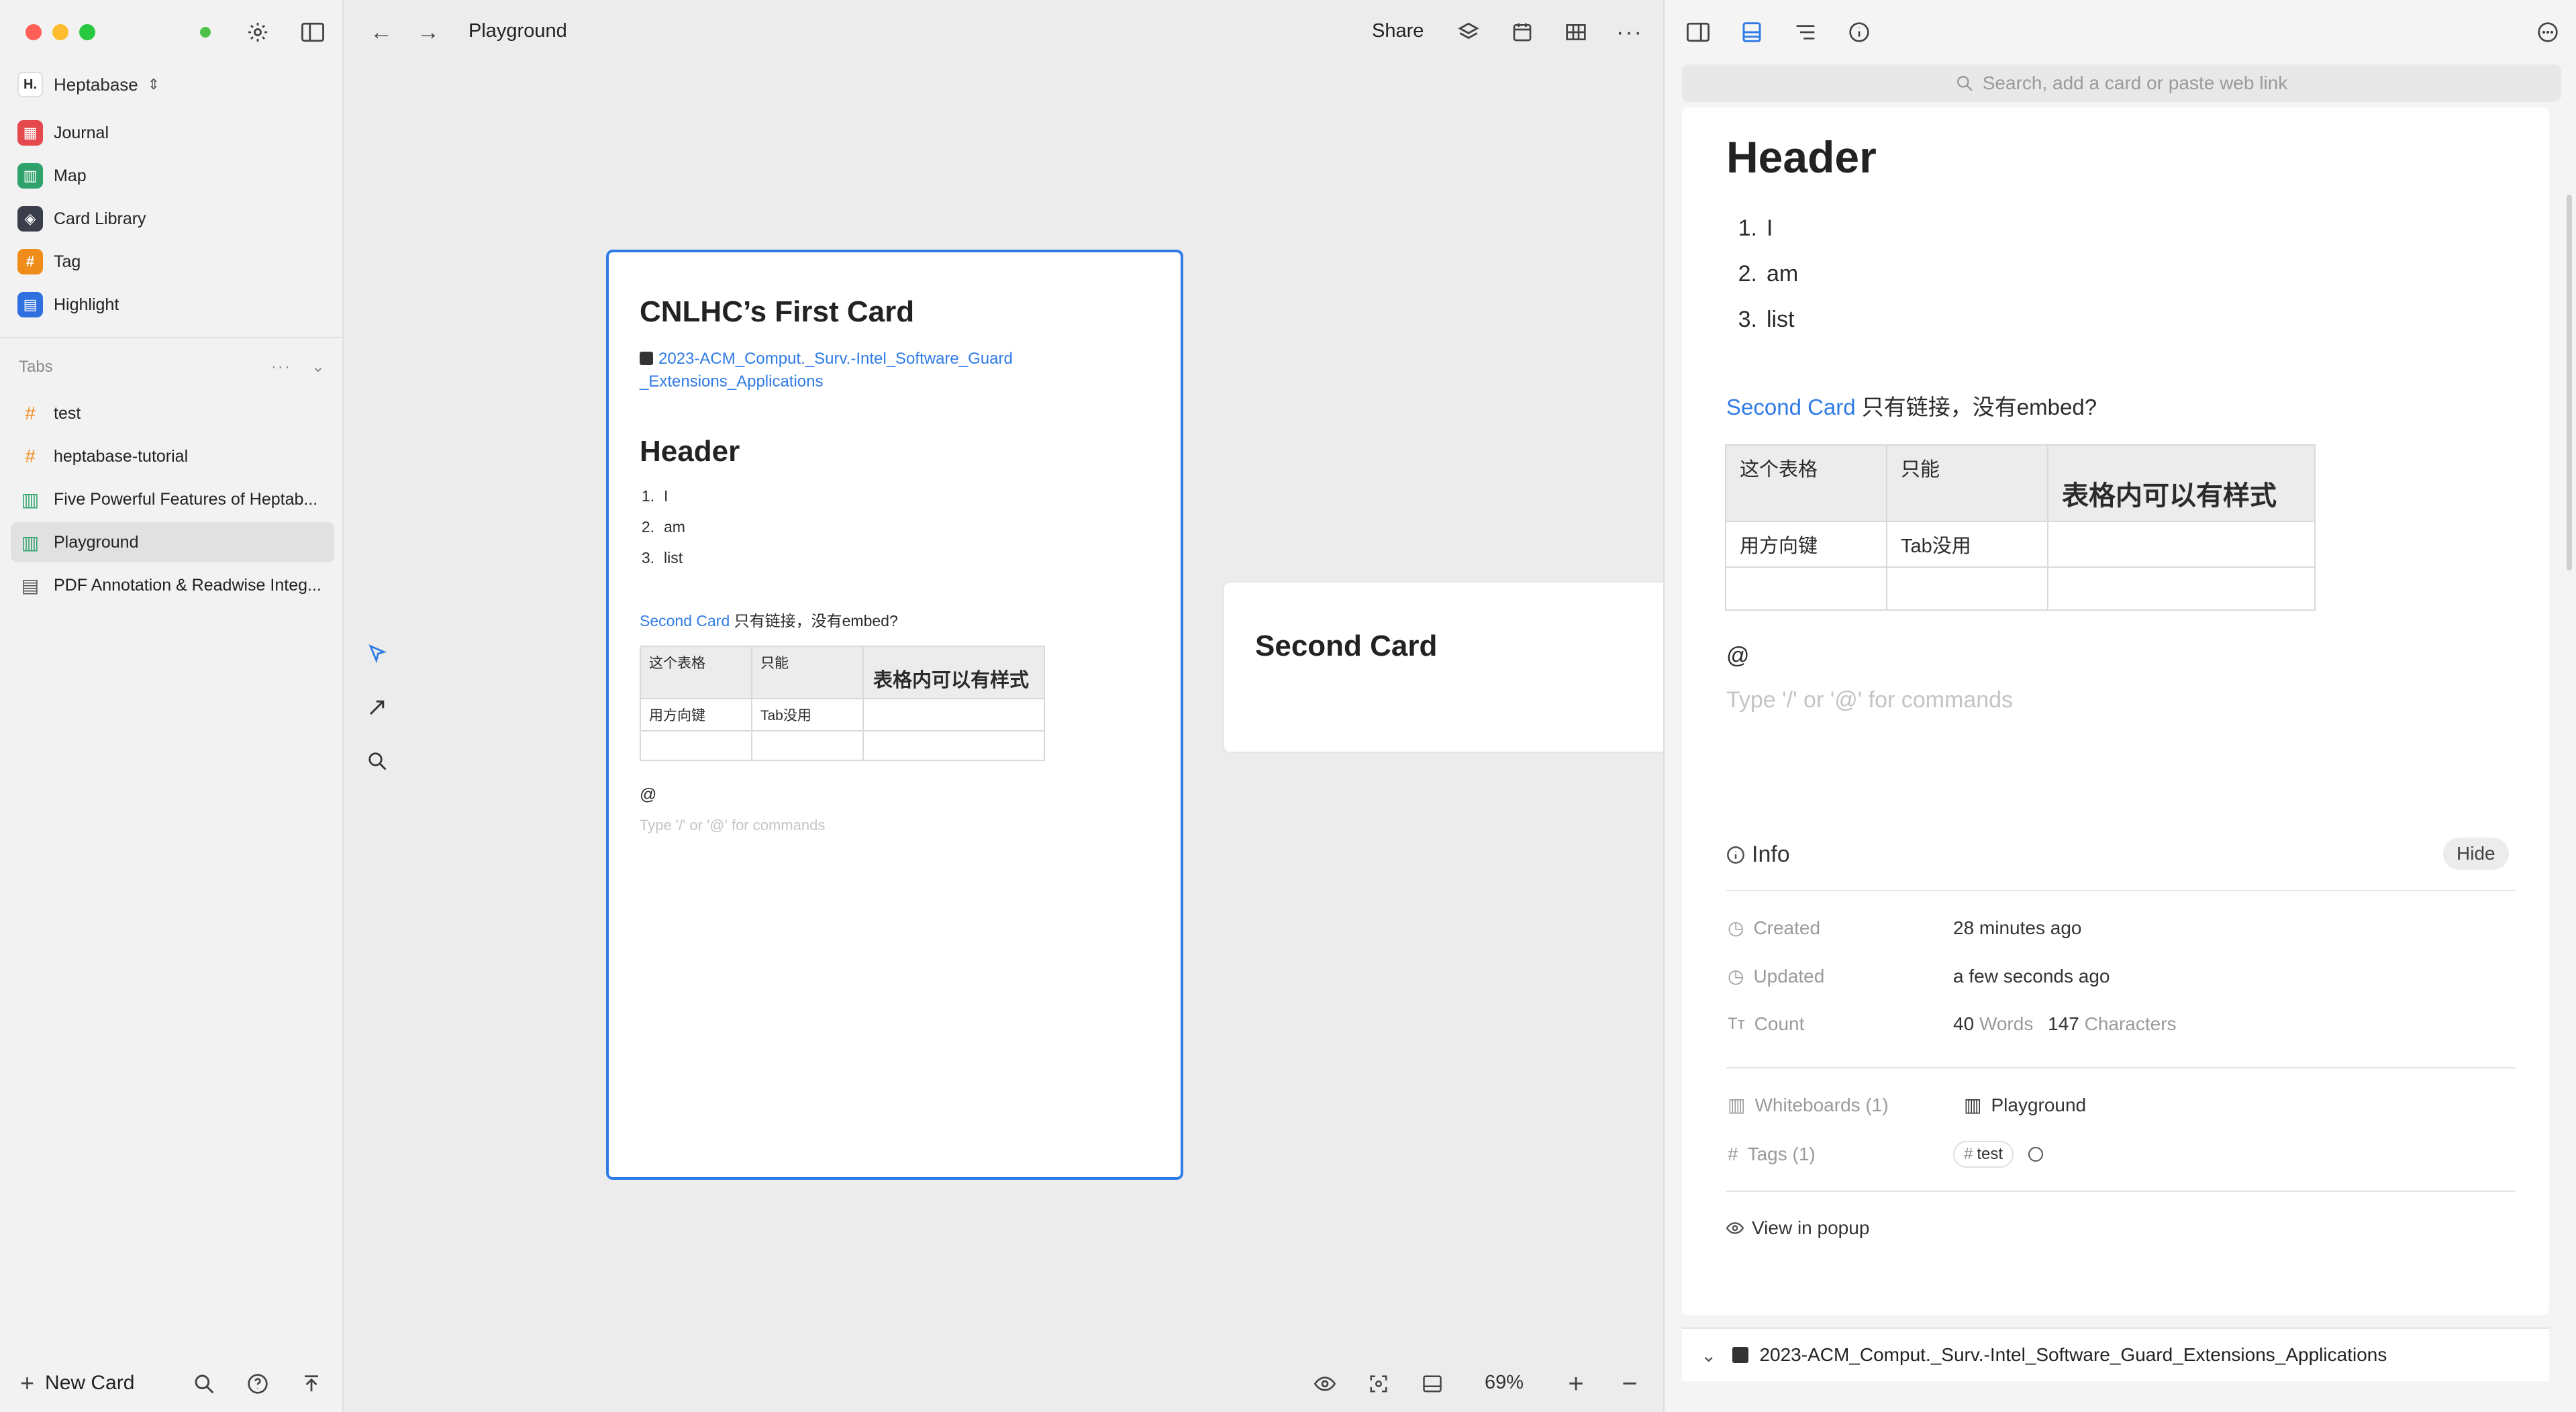 Image resolution: width=2576 pixels, height=1412 pixels. What do you see at coordinates (2019, 1105) in the screenshot?
I see `whiteboard-link: ▥ Playground` at bounding box center [2019, 1105].